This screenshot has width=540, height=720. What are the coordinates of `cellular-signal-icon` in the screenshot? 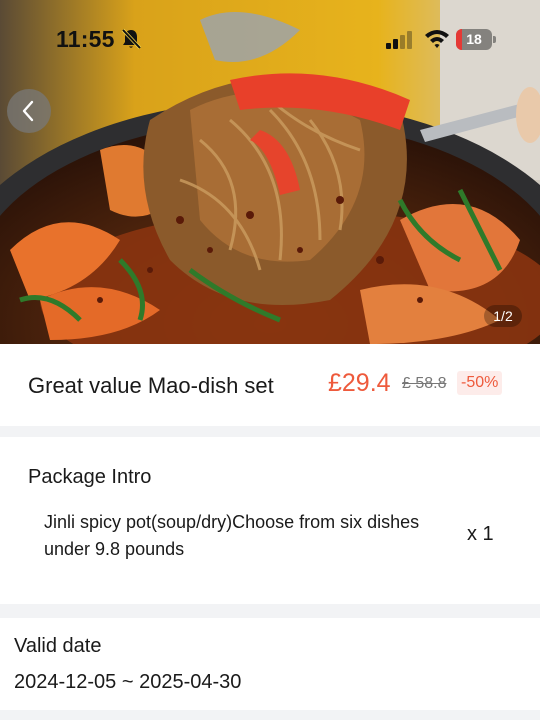 It's located at (399, 40).